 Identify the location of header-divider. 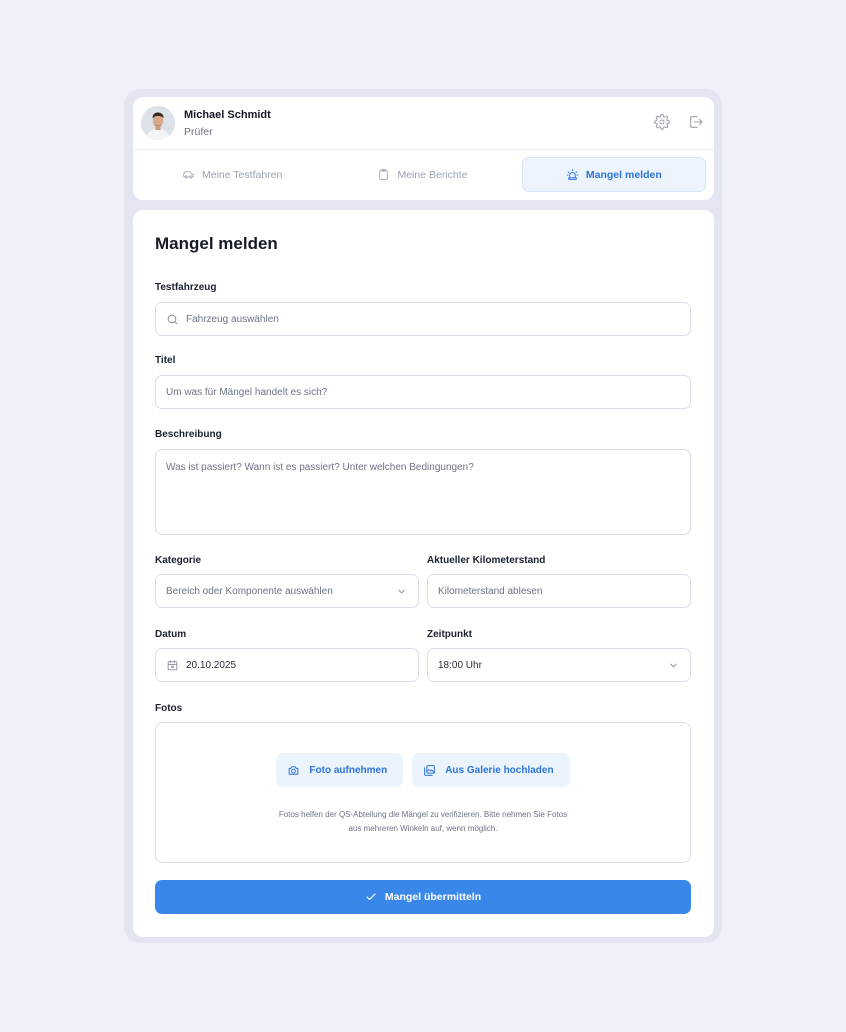
(423, 149).